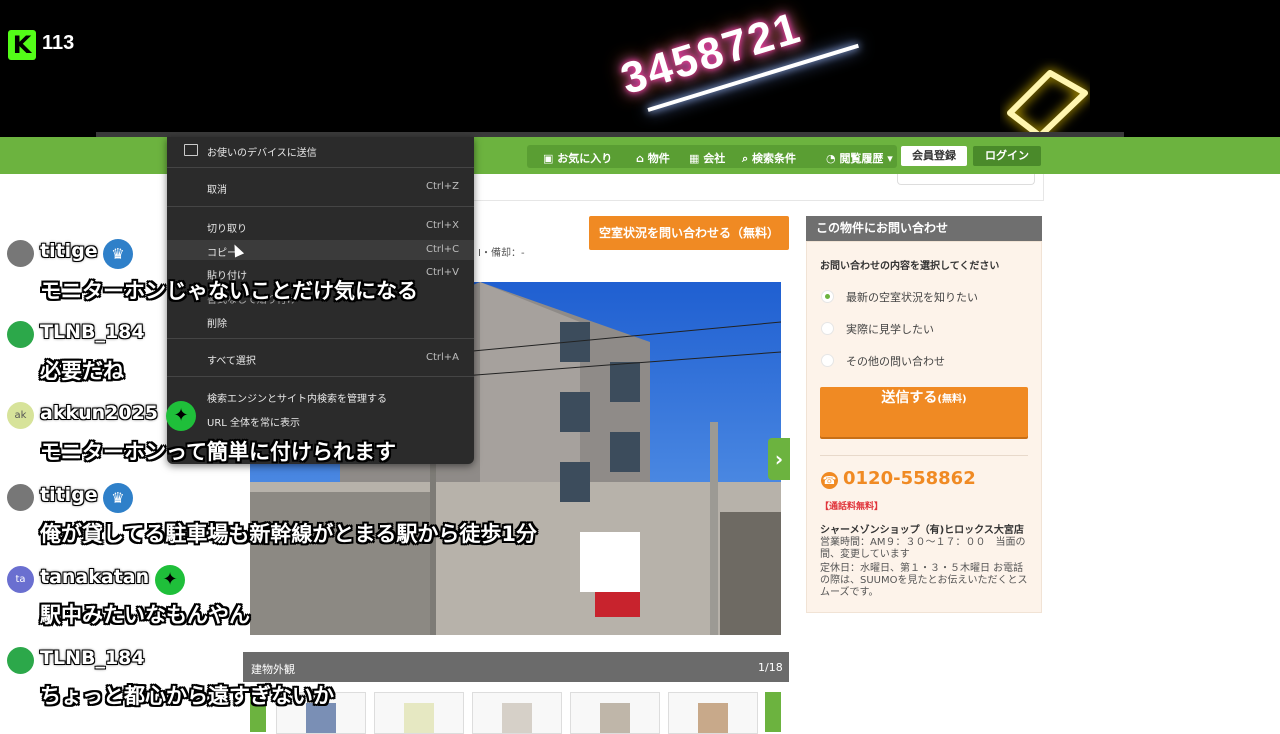  Describe the element at coordinates (827, 328) in the screenshot. I see `radio-visit` at that location.